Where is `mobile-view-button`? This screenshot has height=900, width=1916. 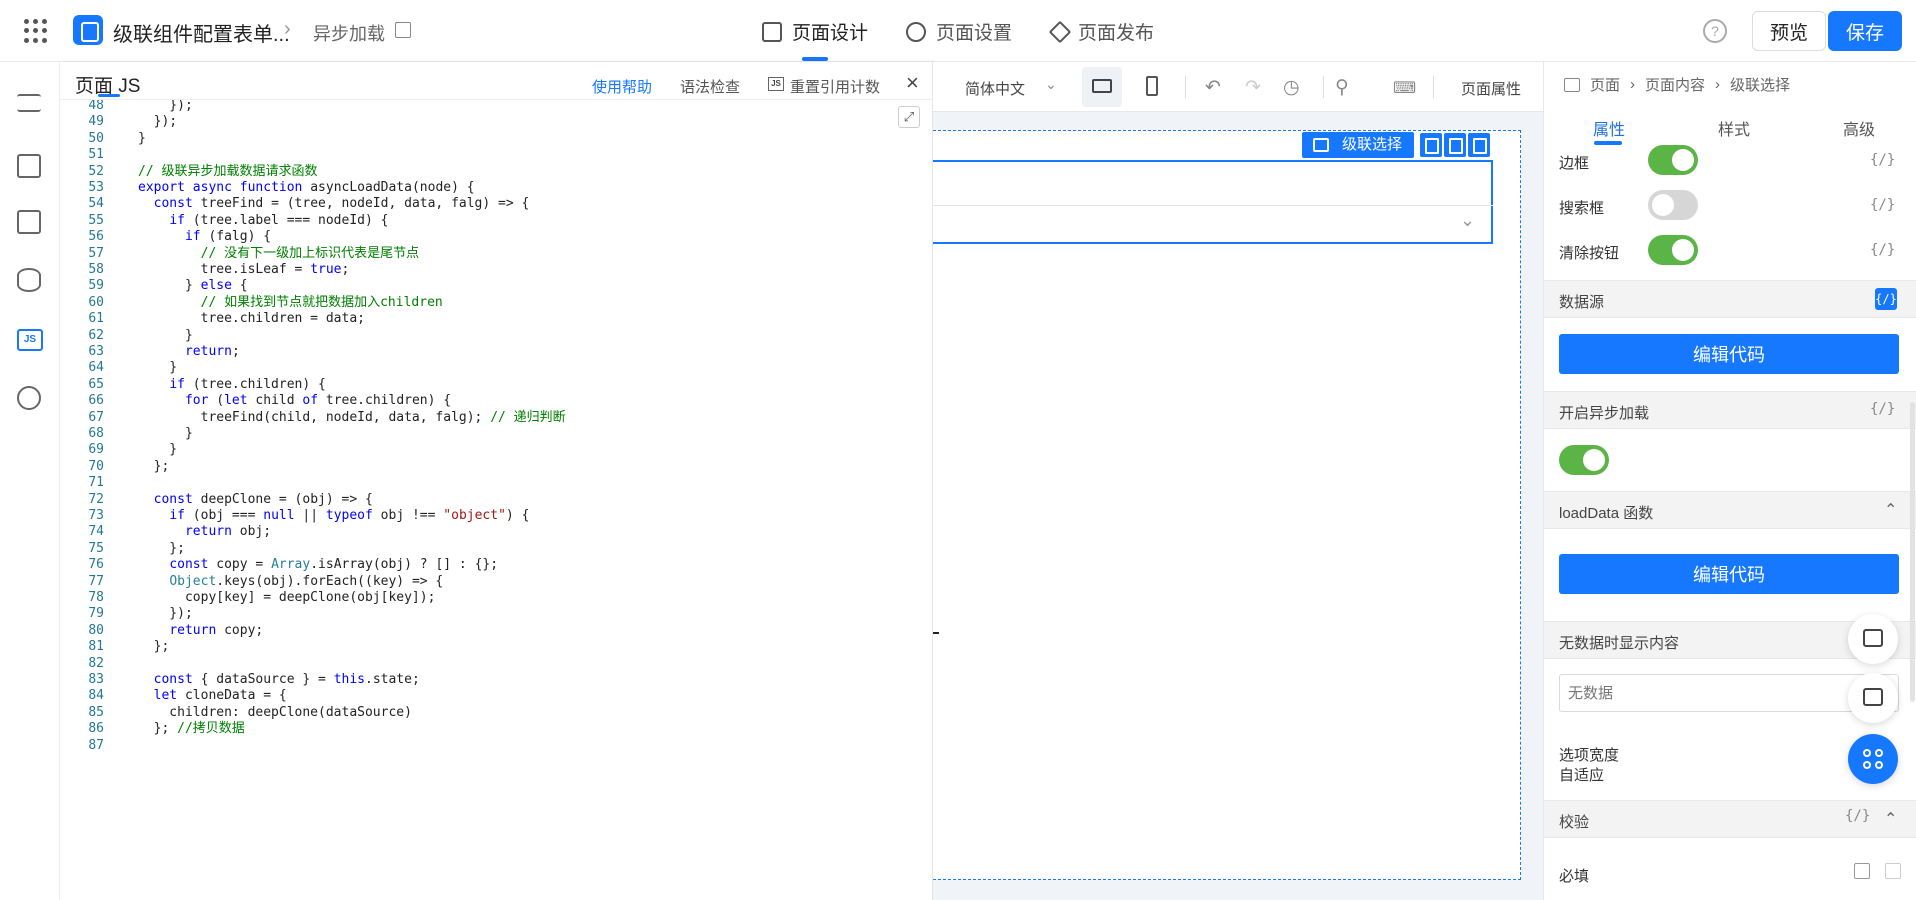
mobile-view-button is located at coordinates (1152, 87).